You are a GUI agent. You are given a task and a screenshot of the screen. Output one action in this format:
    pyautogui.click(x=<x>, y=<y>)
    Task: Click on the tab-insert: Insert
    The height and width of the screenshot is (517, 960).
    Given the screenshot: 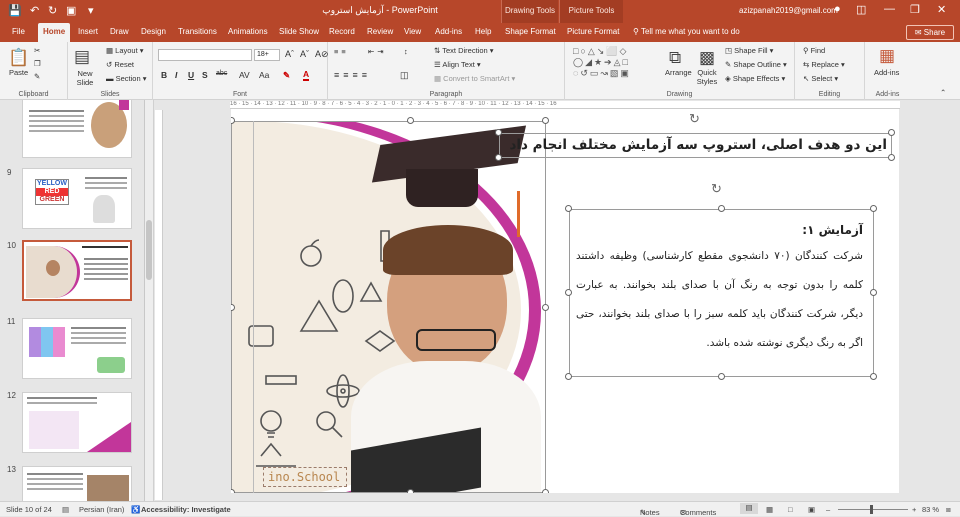 What is the action you would take?
    pyautogui.click(x=88, y=31)
    